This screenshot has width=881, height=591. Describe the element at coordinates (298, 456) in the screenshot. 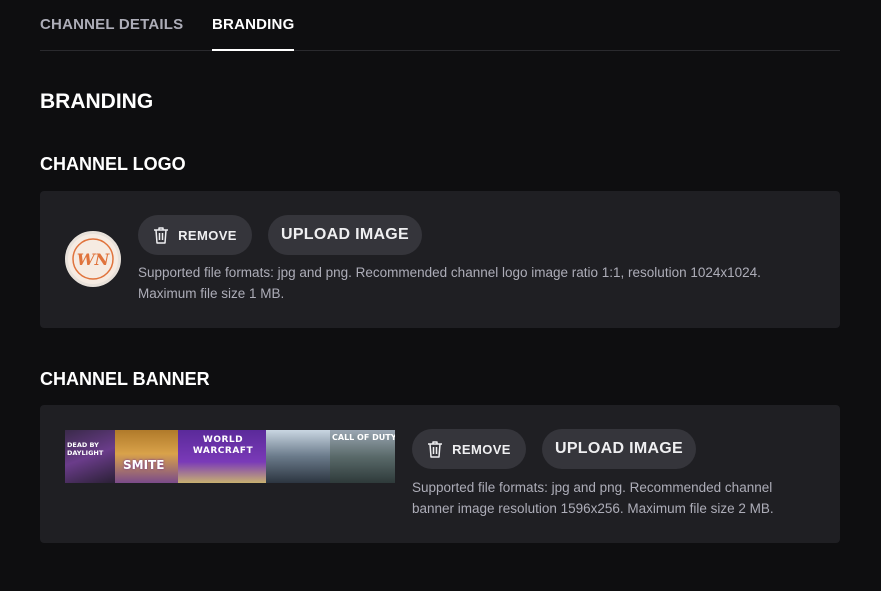

I see `banner-tile-god-of-war` at that location.